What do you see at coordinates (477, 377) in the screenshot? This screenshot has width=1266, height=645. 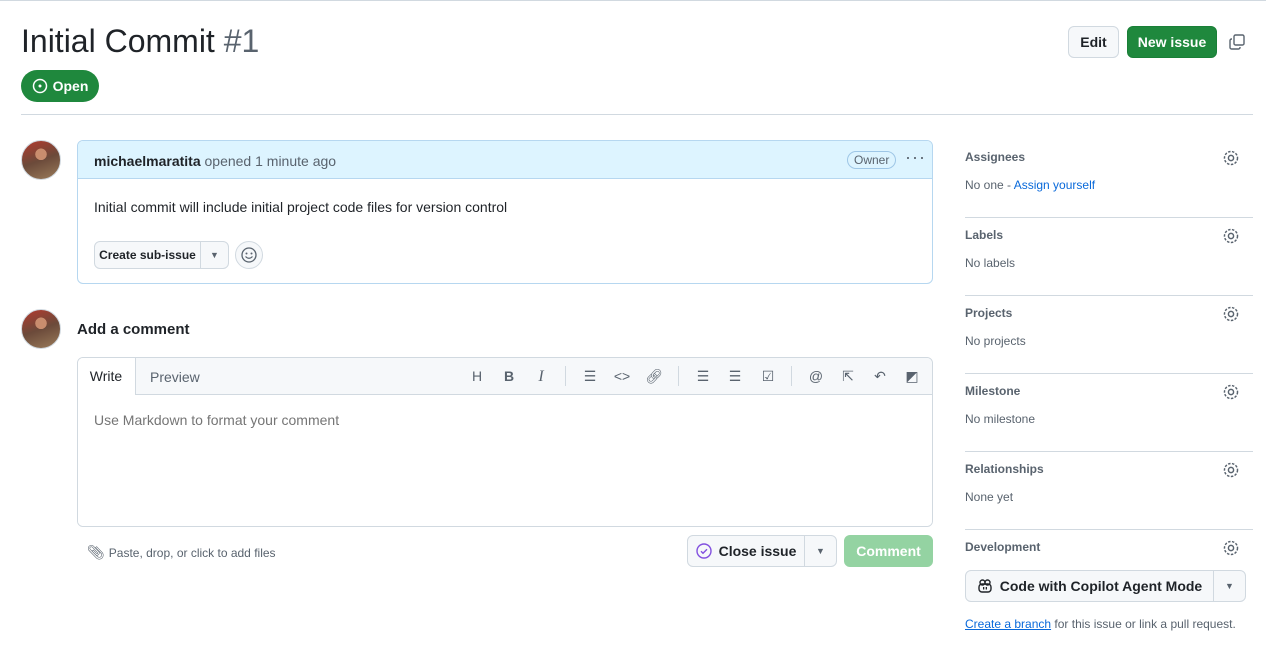 I see `heading-icon: H` at bounding box center [477, 377].